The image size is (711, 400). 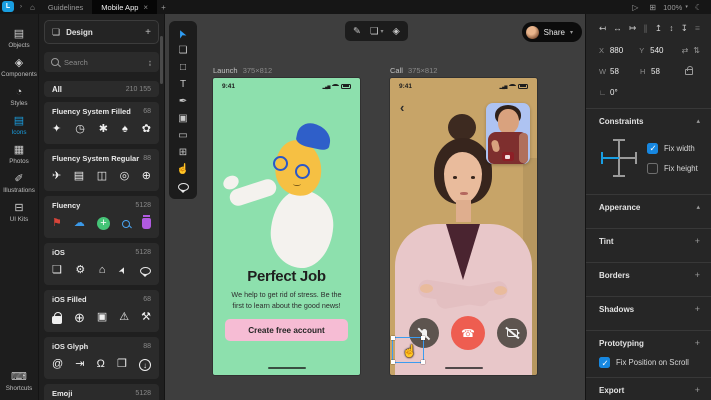 What do you see at coordinates (183, 50) in the screenshot?
I see `artboard-tool: ❏` at bounding box center [183, 50].